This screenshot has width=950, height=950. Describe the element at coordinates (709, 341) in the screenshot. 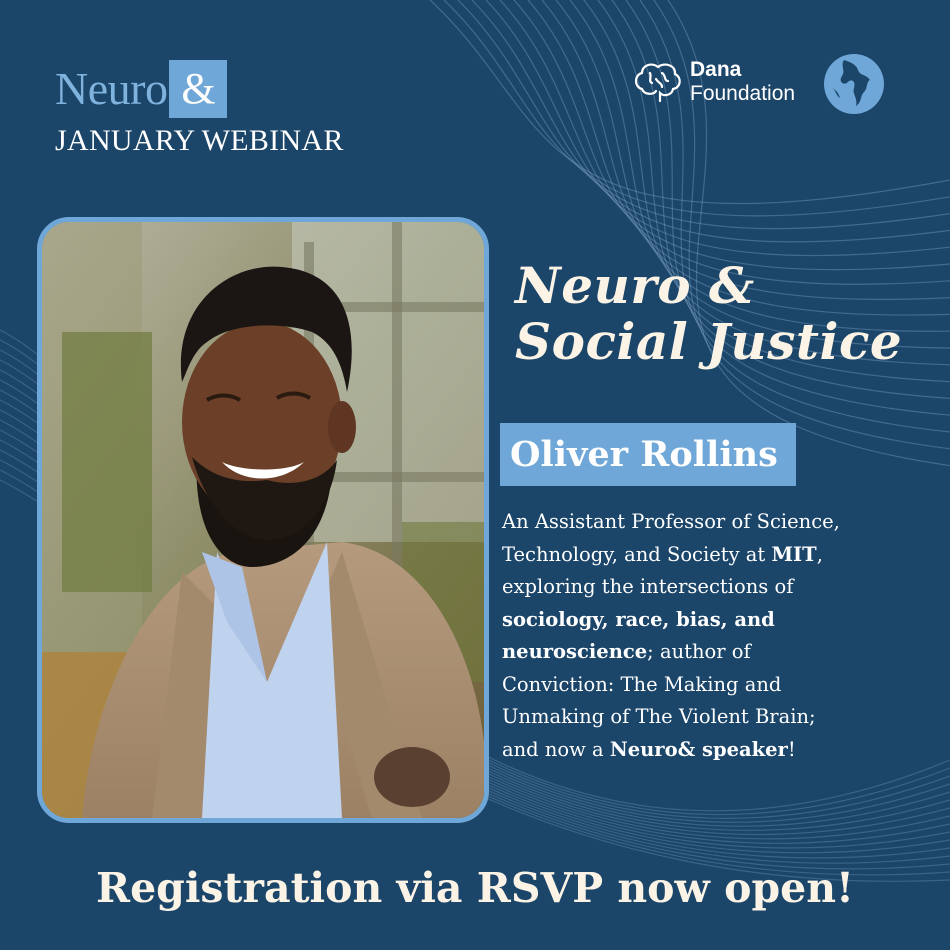

I see `event-title-line2: Social Justice` at that location.